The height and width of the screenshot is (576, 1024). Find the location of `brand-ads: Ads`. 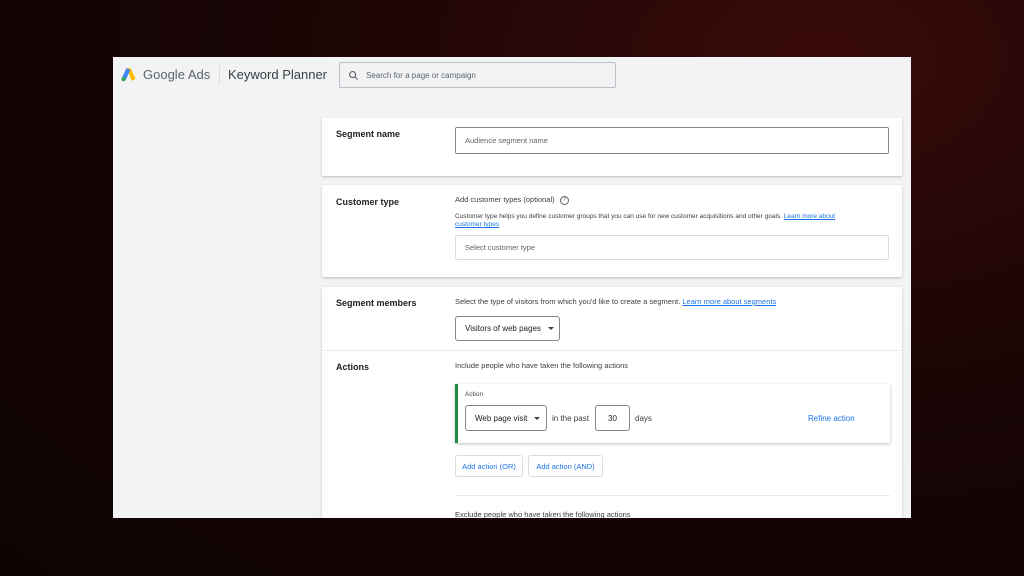

brand-ads: Ads is located at coordinates (199, 74).